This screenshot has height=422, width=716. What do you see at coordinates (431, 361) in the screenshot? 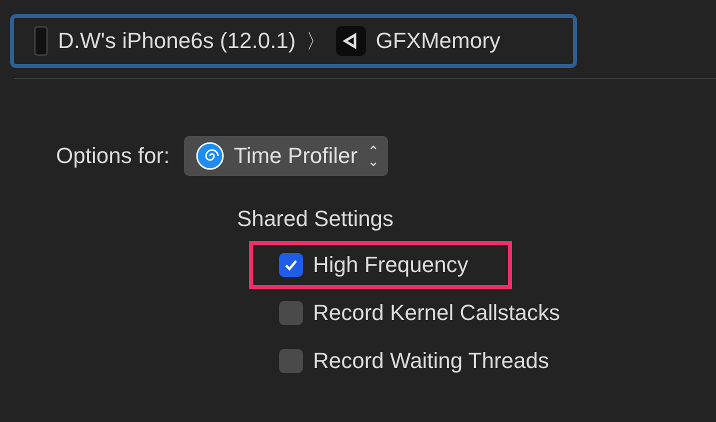
I see `checkbox-label: Record Waiting Threads` at bounding box center [431, 361].